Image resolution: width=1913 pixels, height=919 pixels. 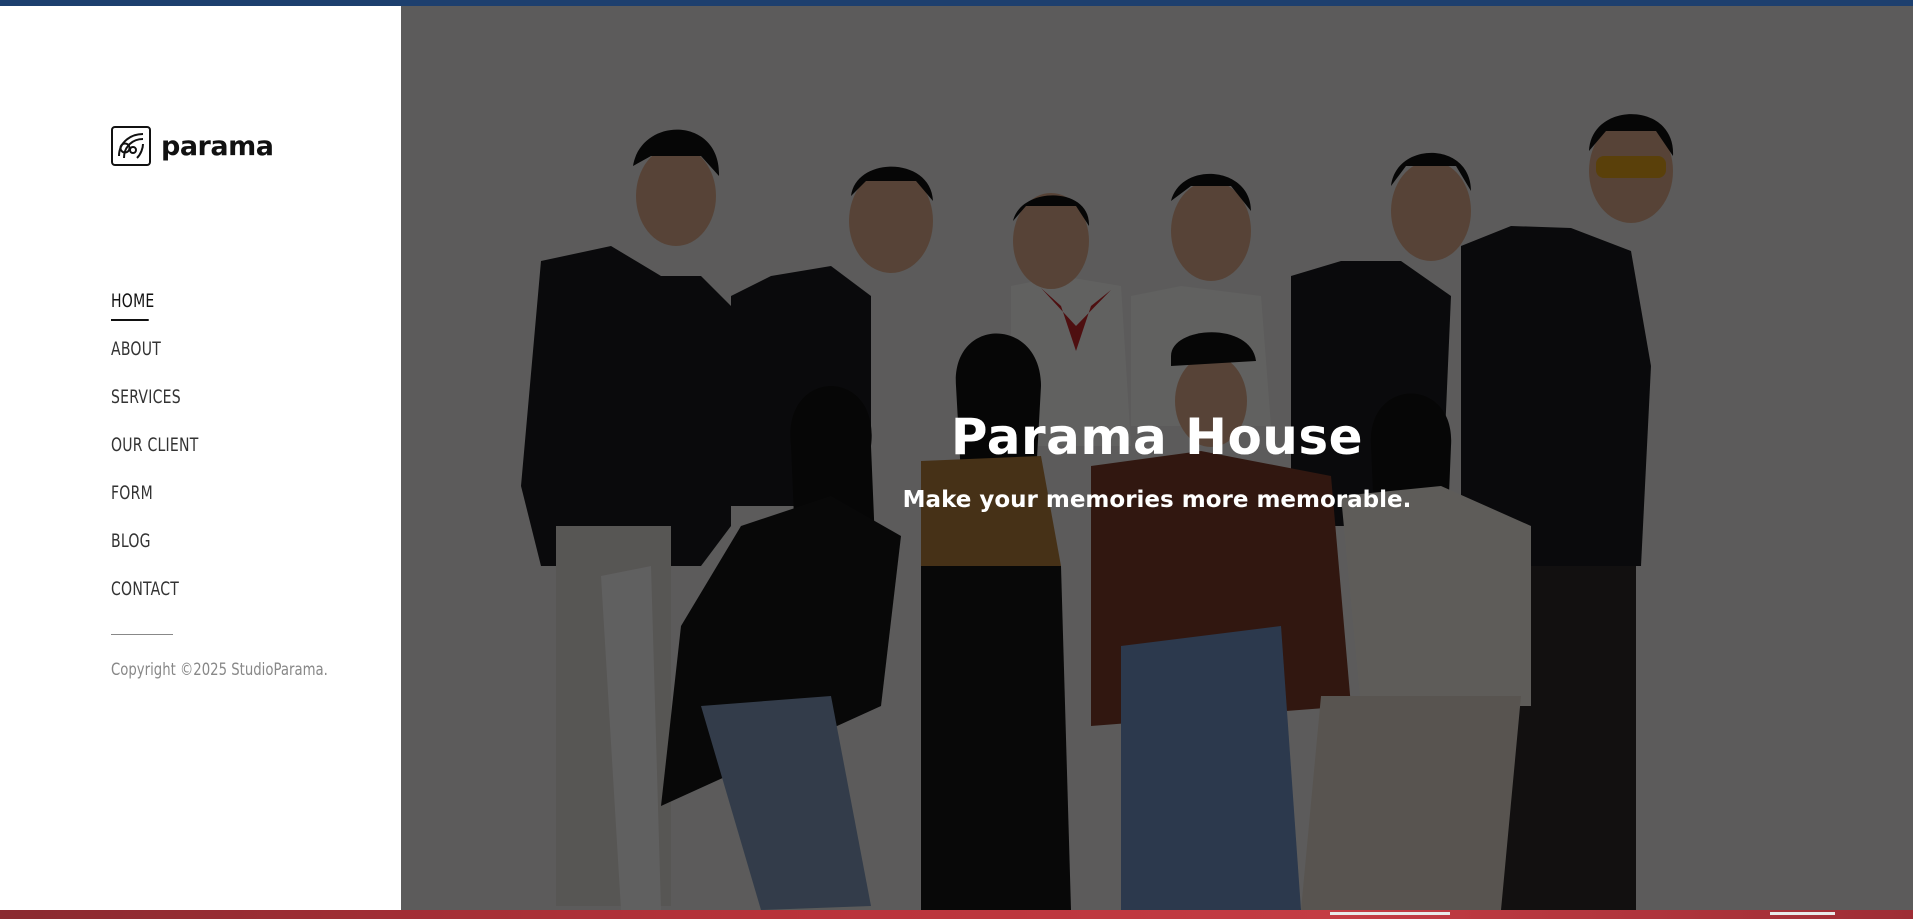 What do you see at coordinates (217, 146) in the screenshot?
I see `brand-name: parama` at bounding box center [217, 146].